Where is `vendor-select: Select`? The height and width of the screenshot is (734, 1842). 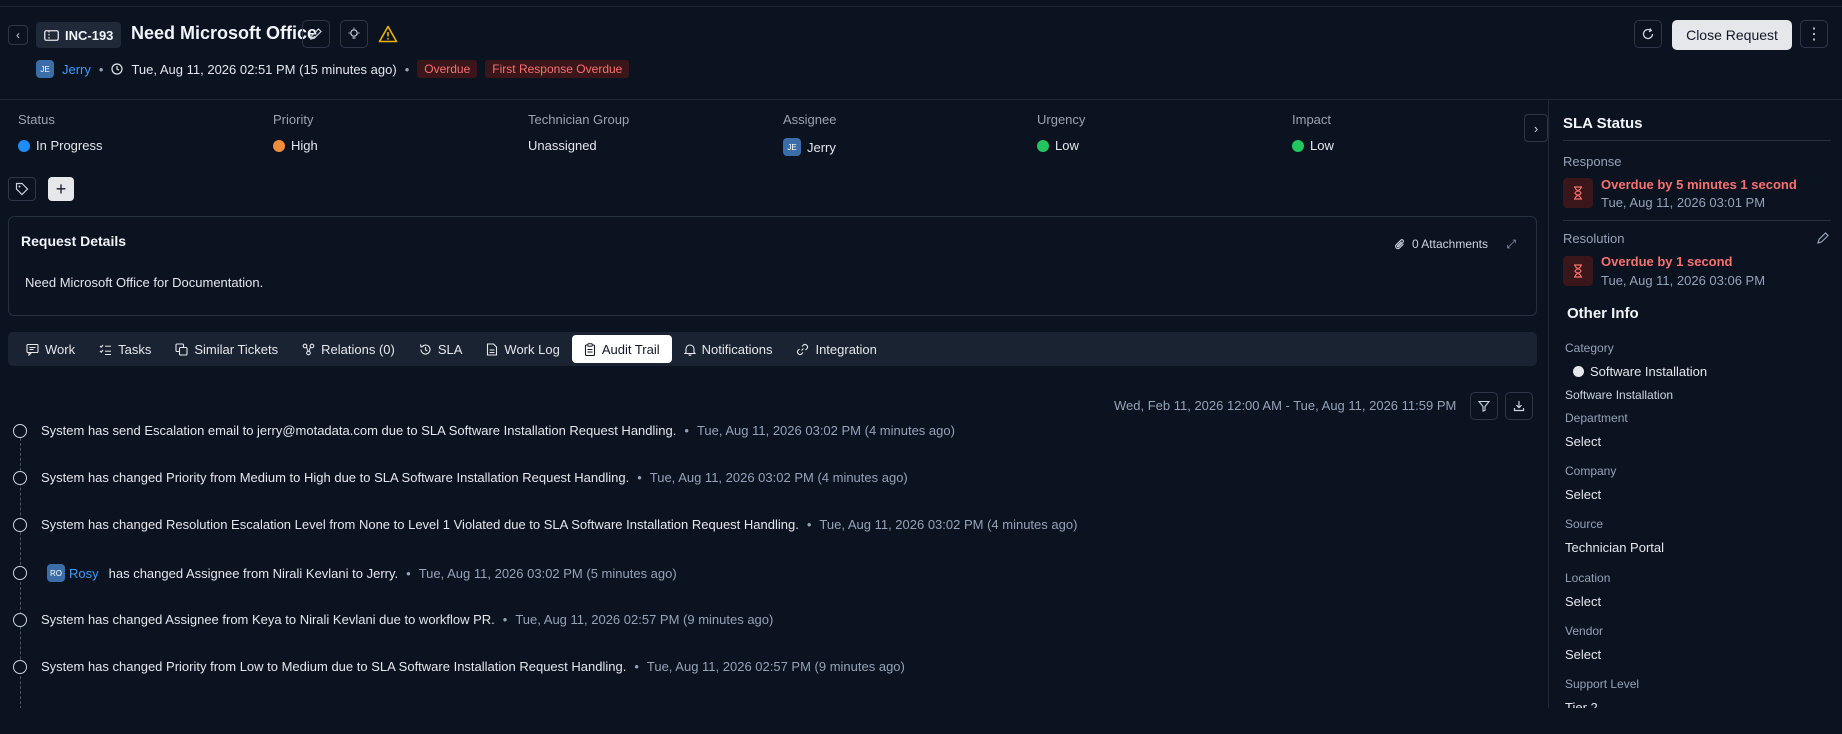
vendor-select: Select is located at coordinates (1583, 654).